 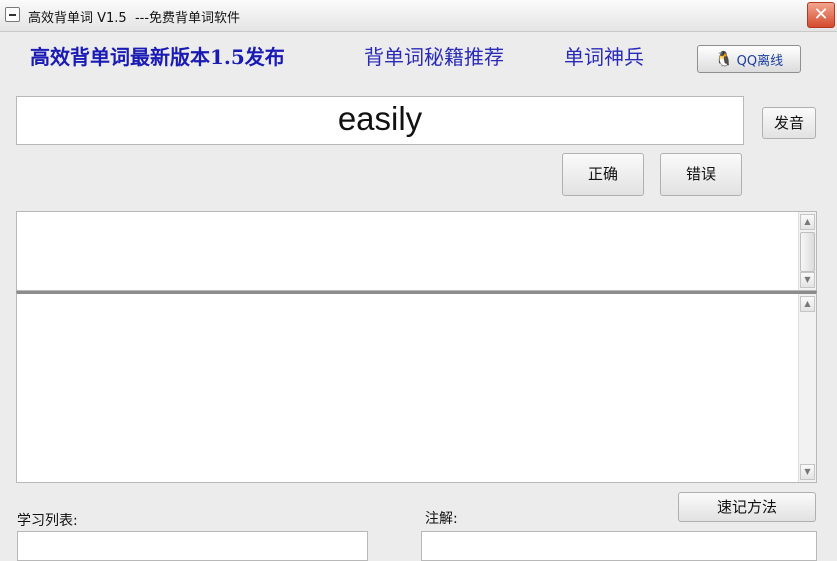 I want to click on definition-scrollbar: ▲ ▼, so click(x=807, y=251).